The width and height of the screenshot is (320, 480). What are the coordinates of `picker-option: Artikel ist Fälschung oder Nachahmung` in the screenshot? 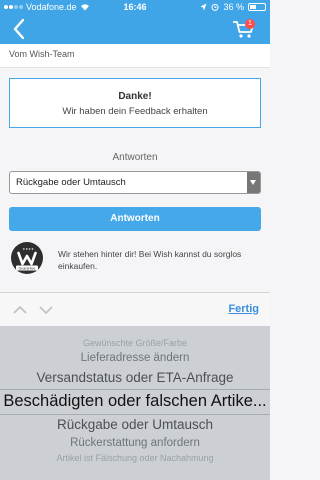 It's located at (135, 458).